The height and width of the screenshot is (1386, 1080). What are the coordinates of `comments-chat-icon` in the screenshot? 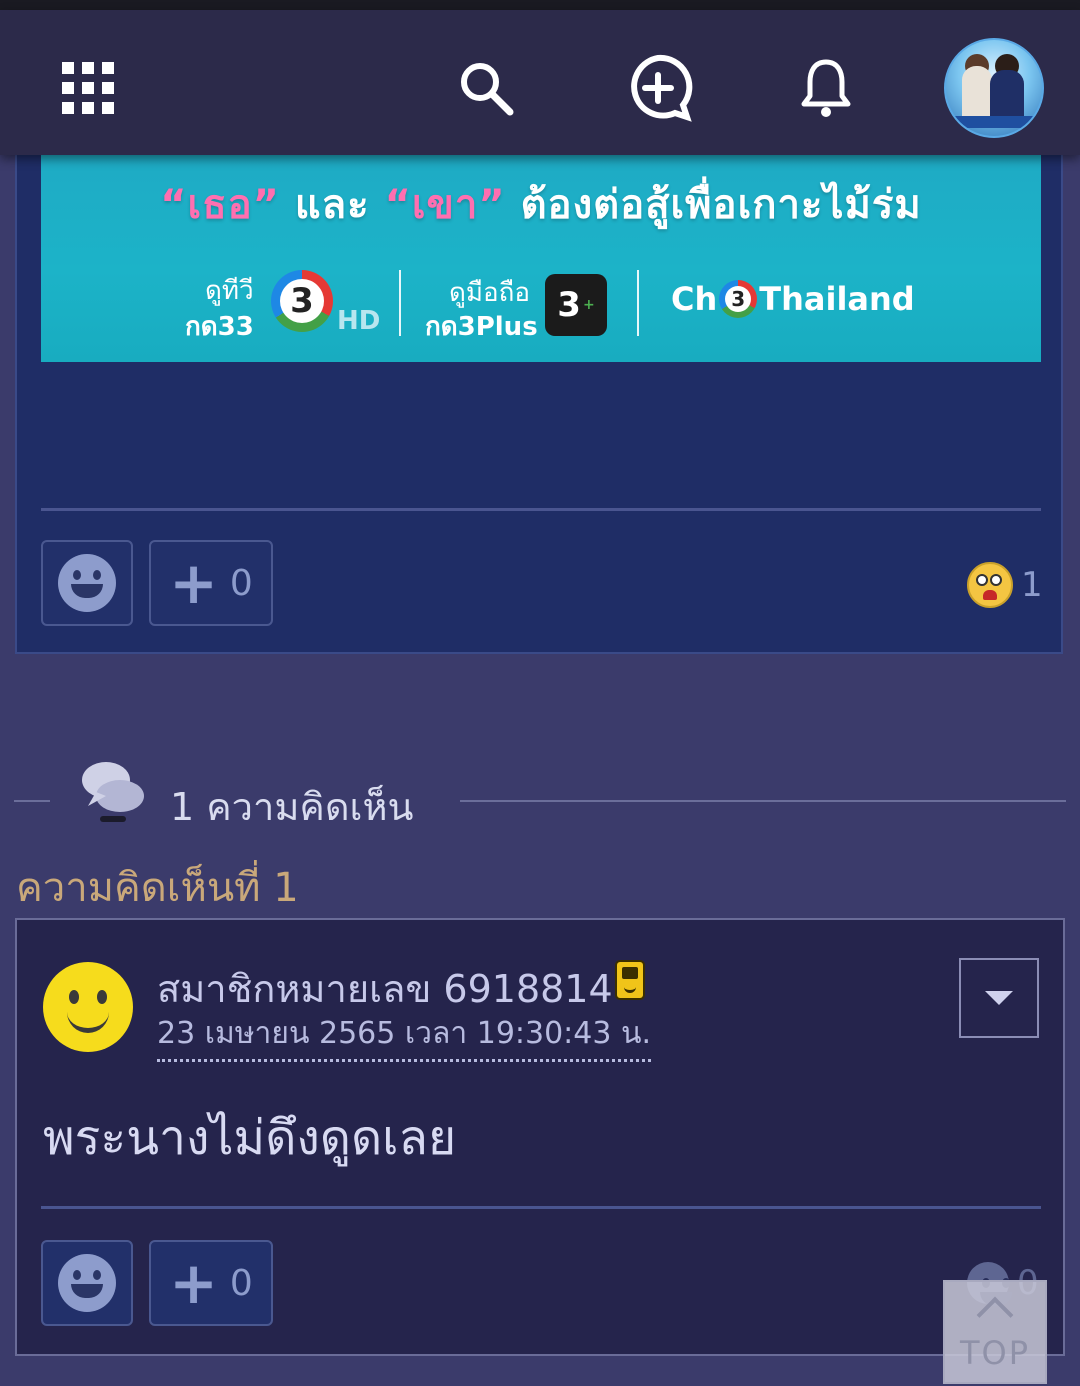 It's located at (113, 792).